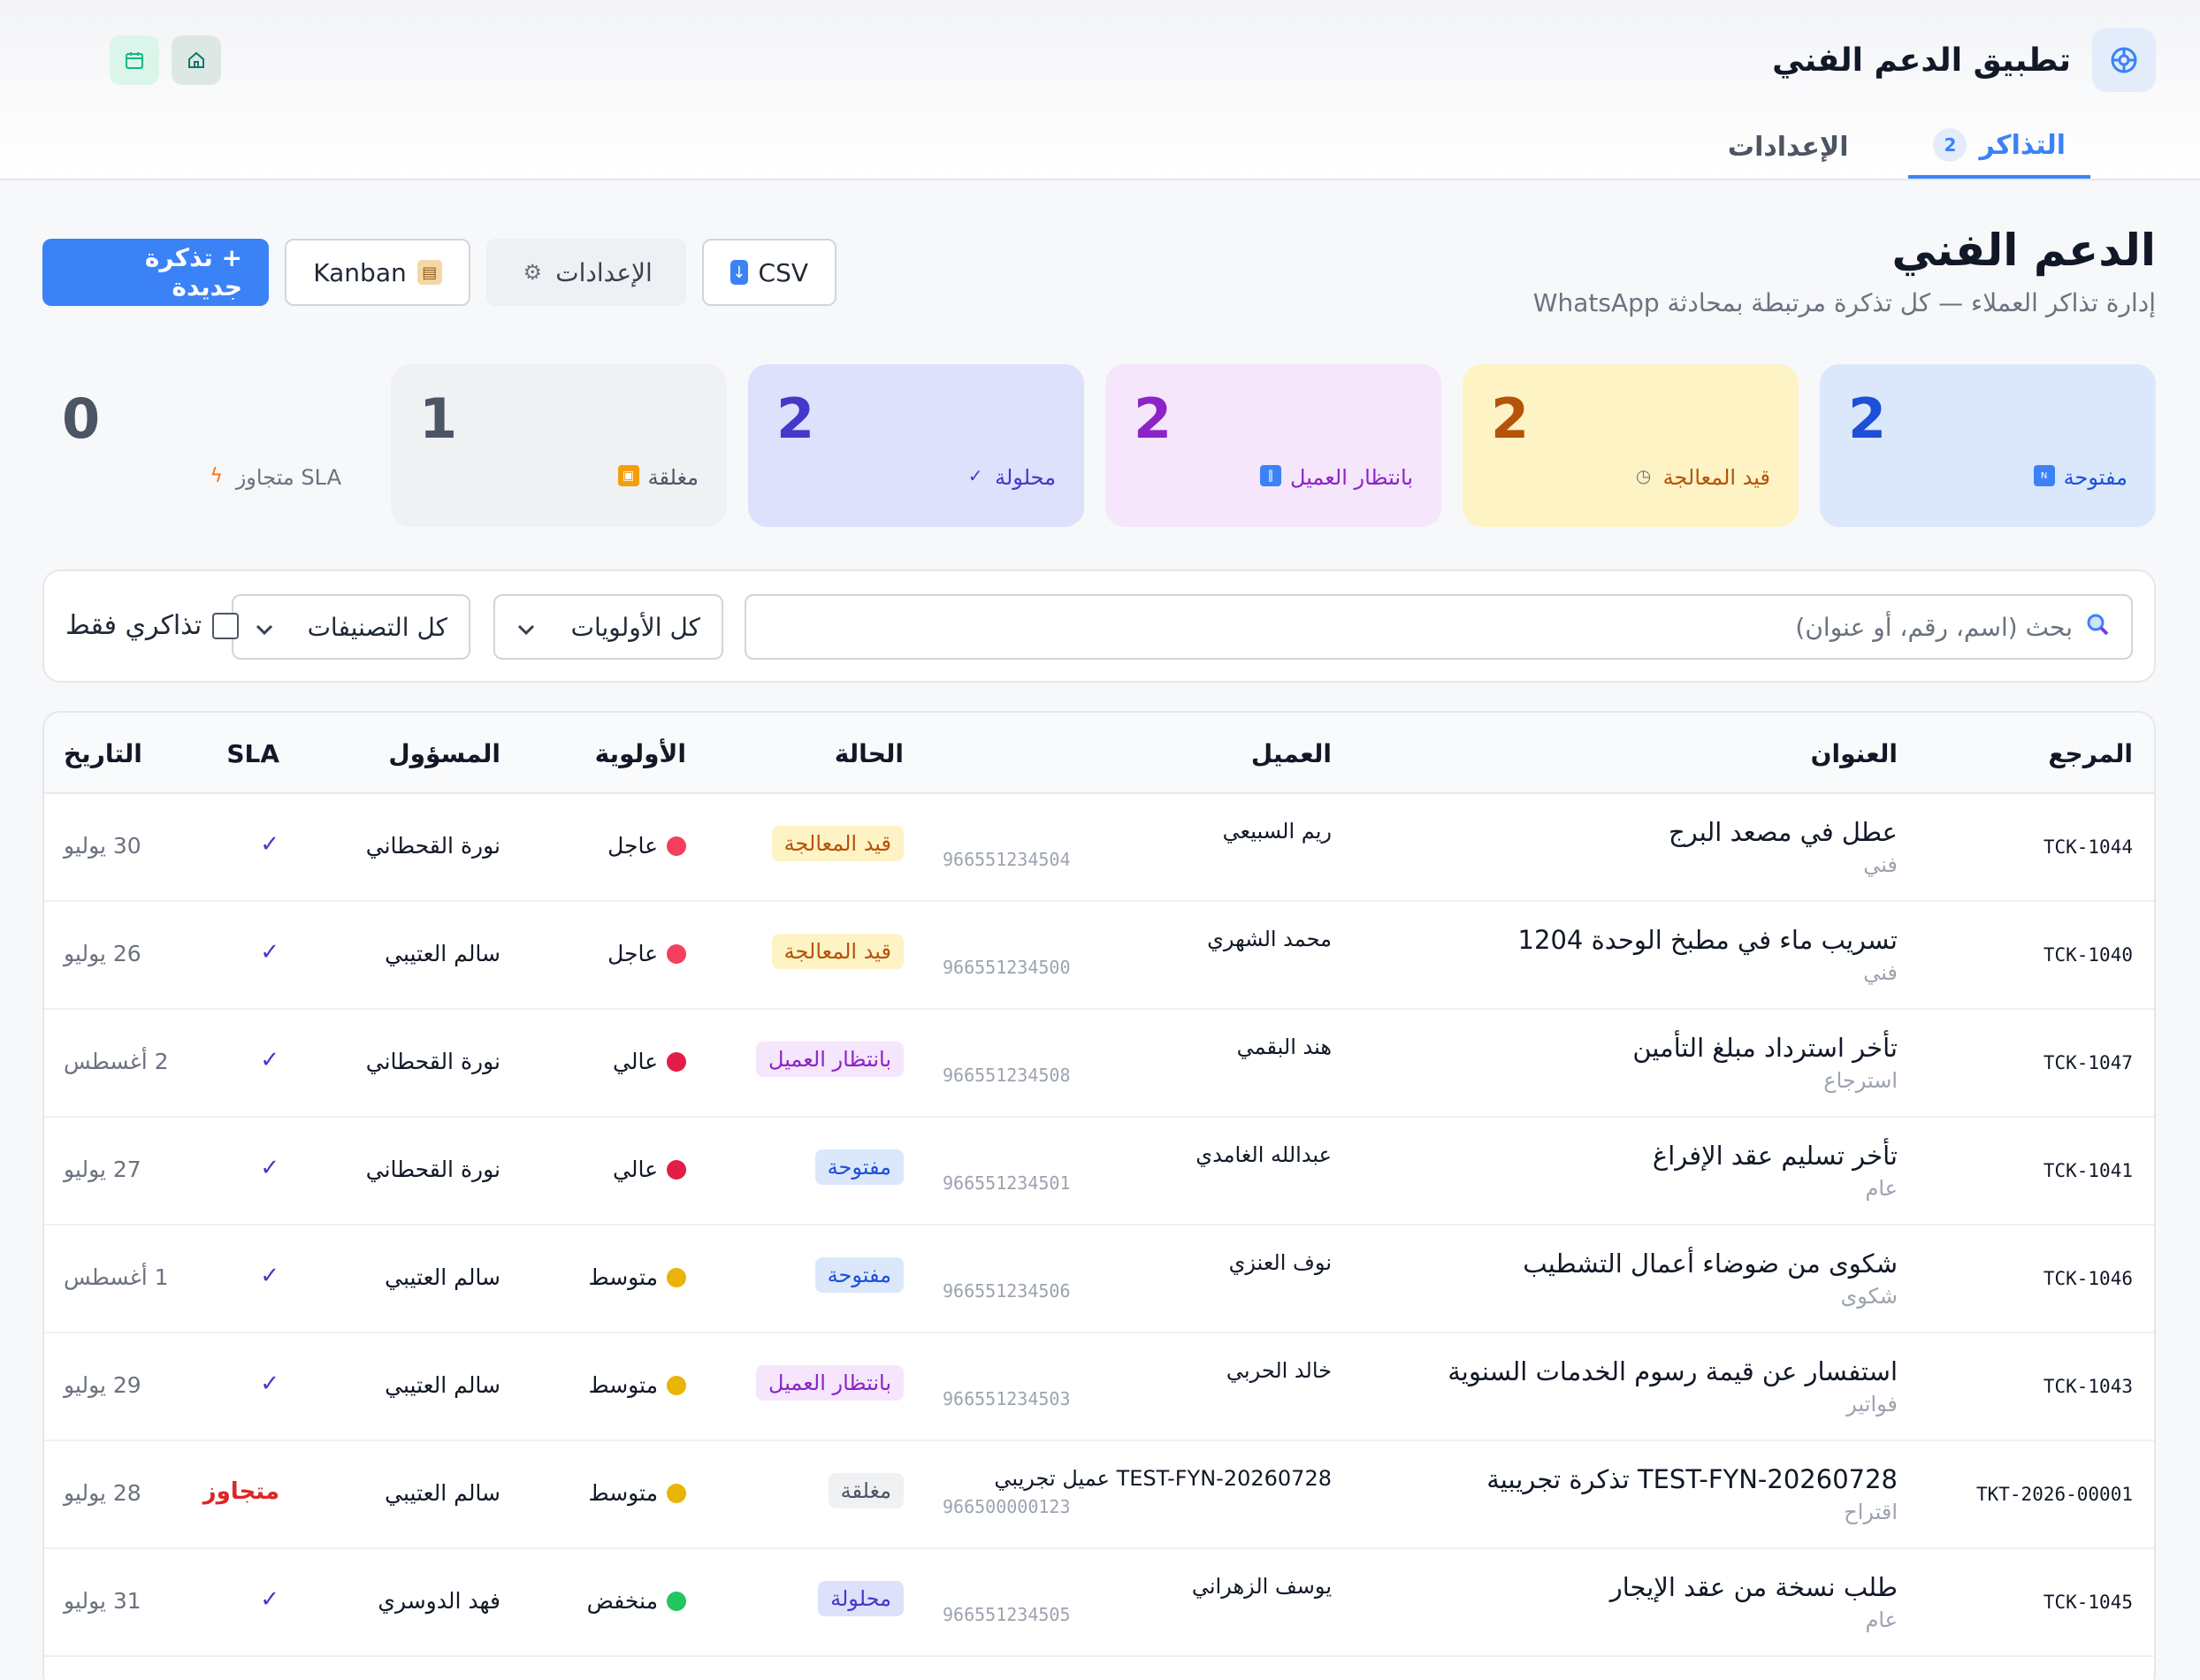  I want to click on priority-select: كل الأولويات, so click(608, 627).